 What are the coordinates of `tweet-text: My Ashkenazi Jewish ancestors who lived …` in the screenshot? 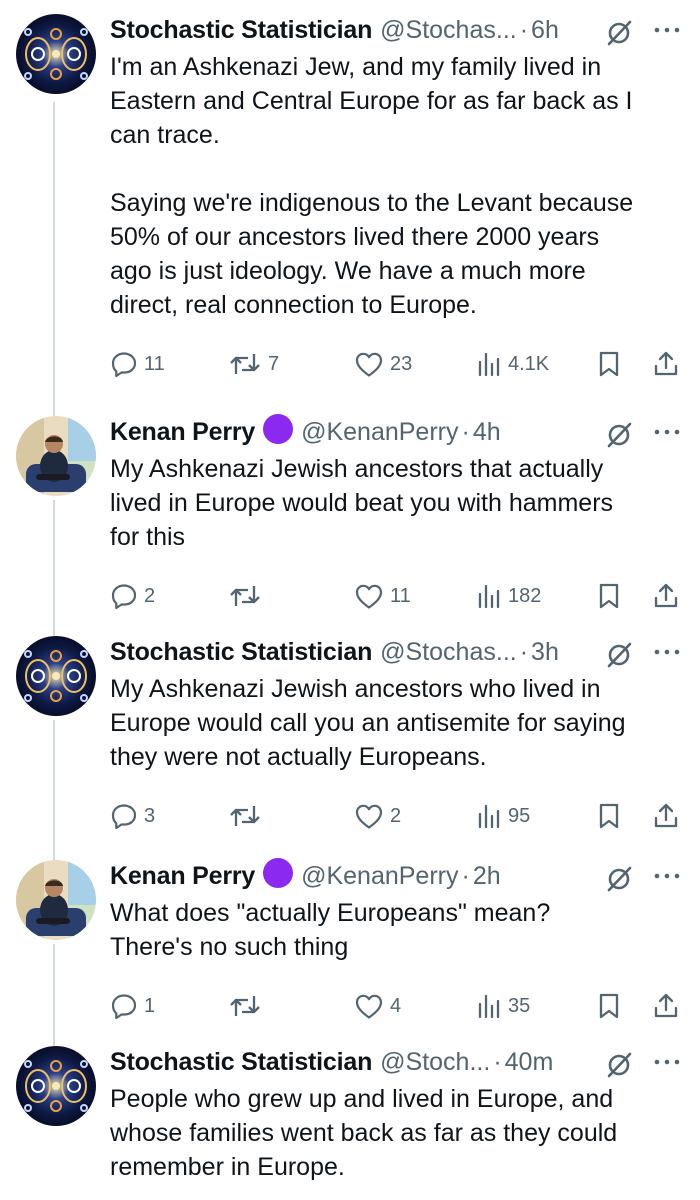 It's located at (368, 723).